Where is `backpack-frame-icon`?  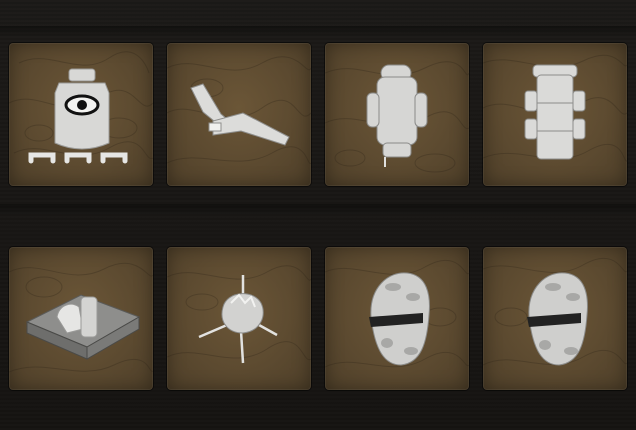 backpack-frame-icon is located at coordinates (555, 114).